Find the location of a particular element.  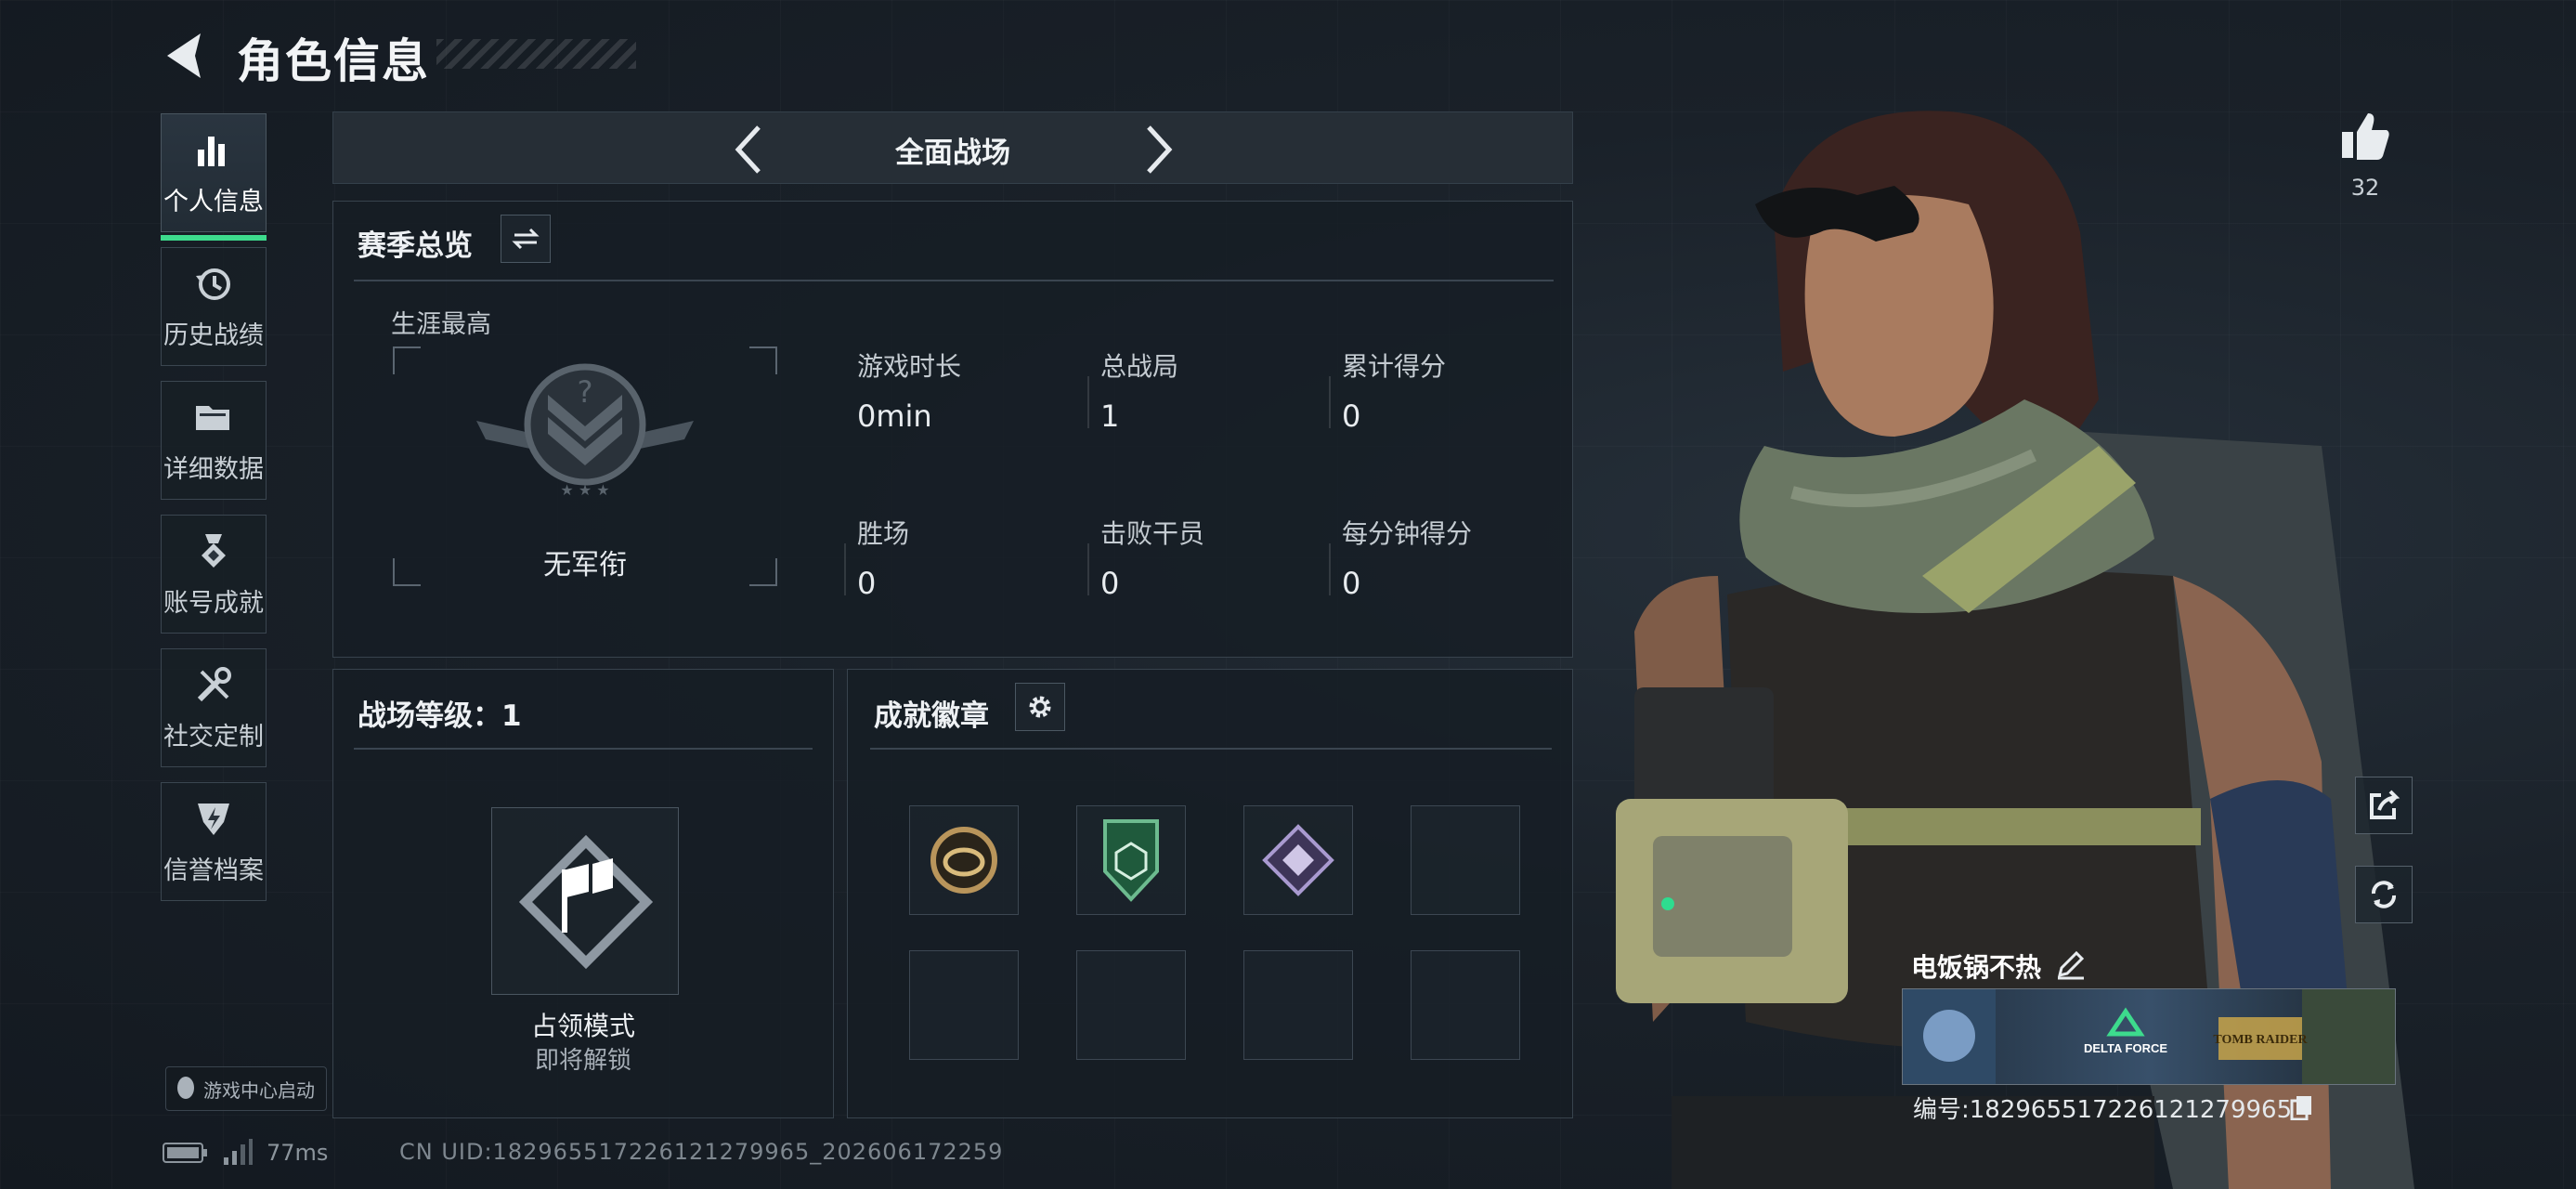

sidebar-item-label: 历史战绩 is located at coordinates (213, 335).